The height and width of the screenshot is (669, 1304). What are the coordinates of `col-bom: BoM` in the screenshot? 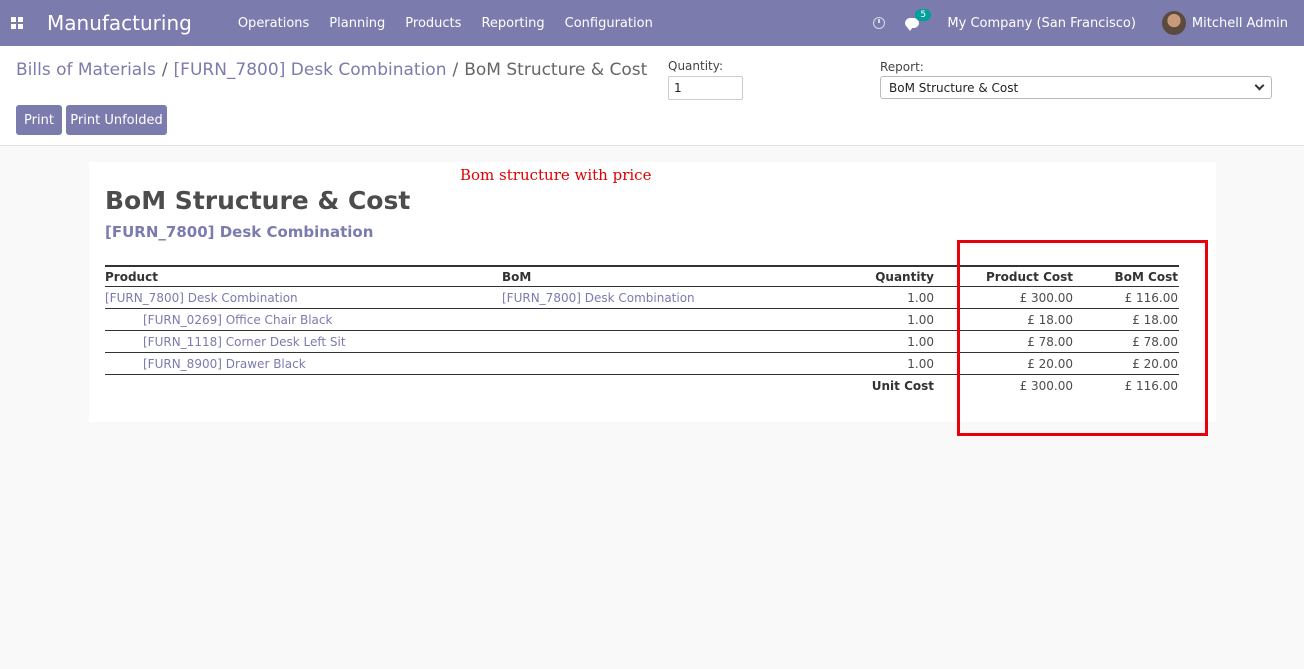 It's located at (517, 276).